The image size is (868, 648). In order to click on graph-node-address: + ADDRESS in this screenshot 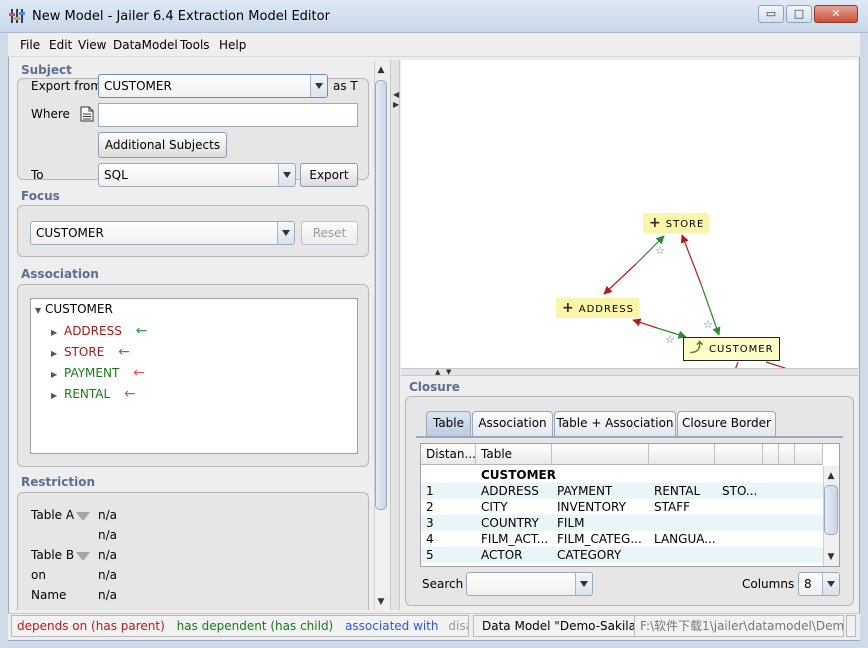, I will do `click(597, 308)`.